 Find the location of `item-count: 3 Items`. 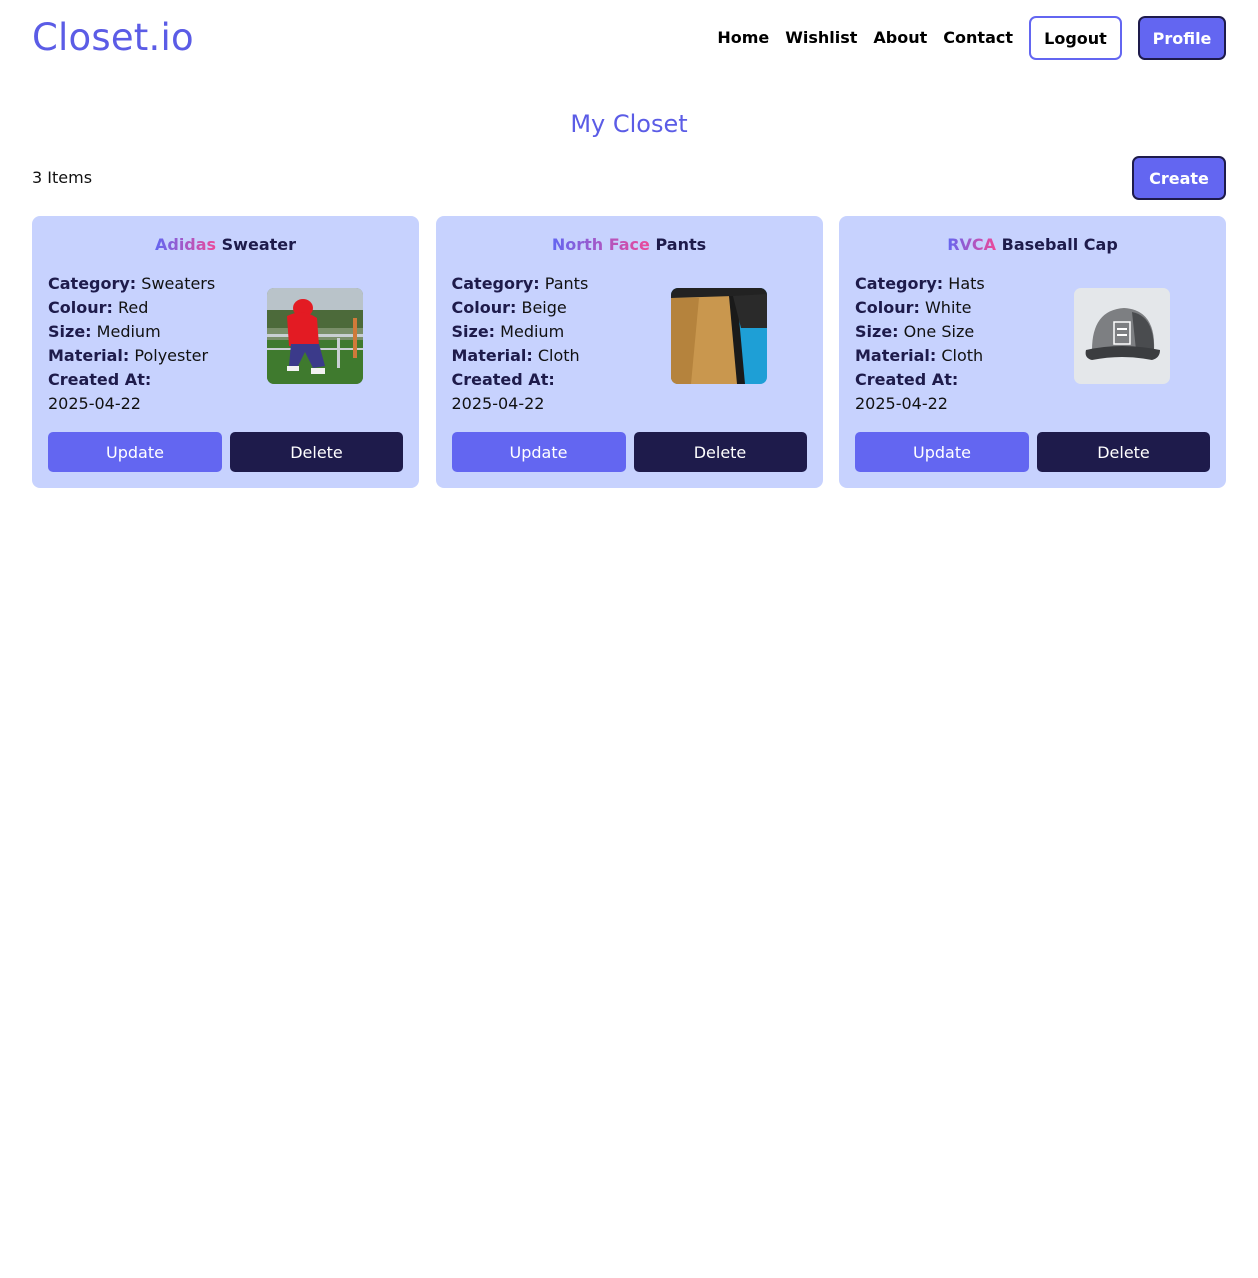

item-count: 3 Items is located at coordinates (62, 177).